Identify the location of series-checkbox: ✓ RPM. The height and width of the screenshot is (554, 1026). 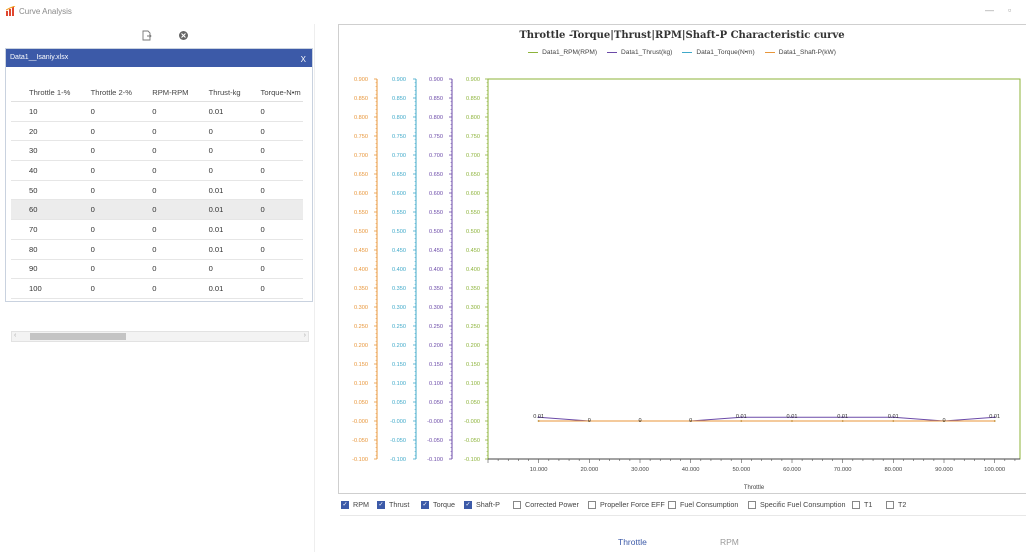
(355, 504).